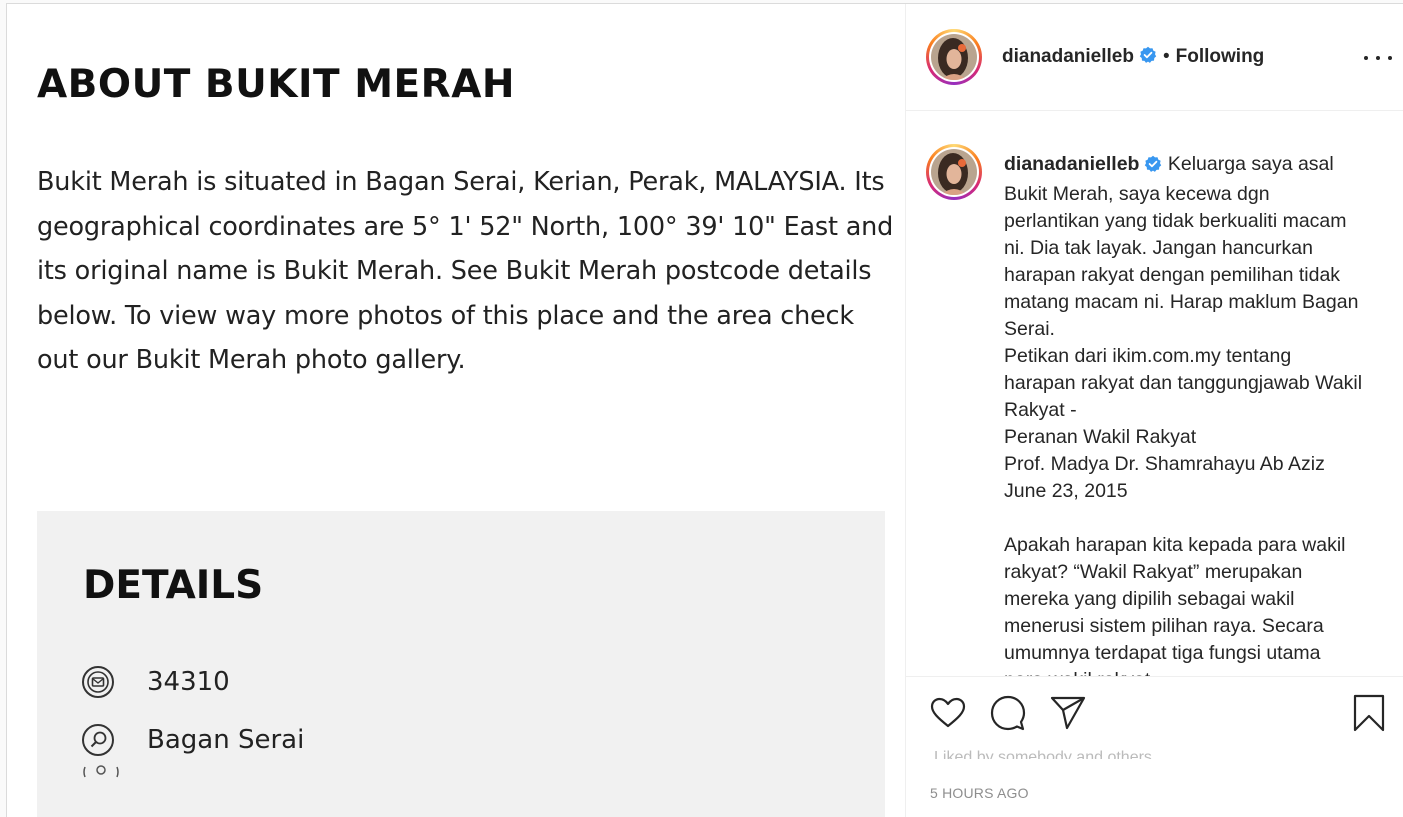  What do you see at coordinates (1008, 713) in the screenshot?
I see `comment-icon` at bounding box center [1008, 713].